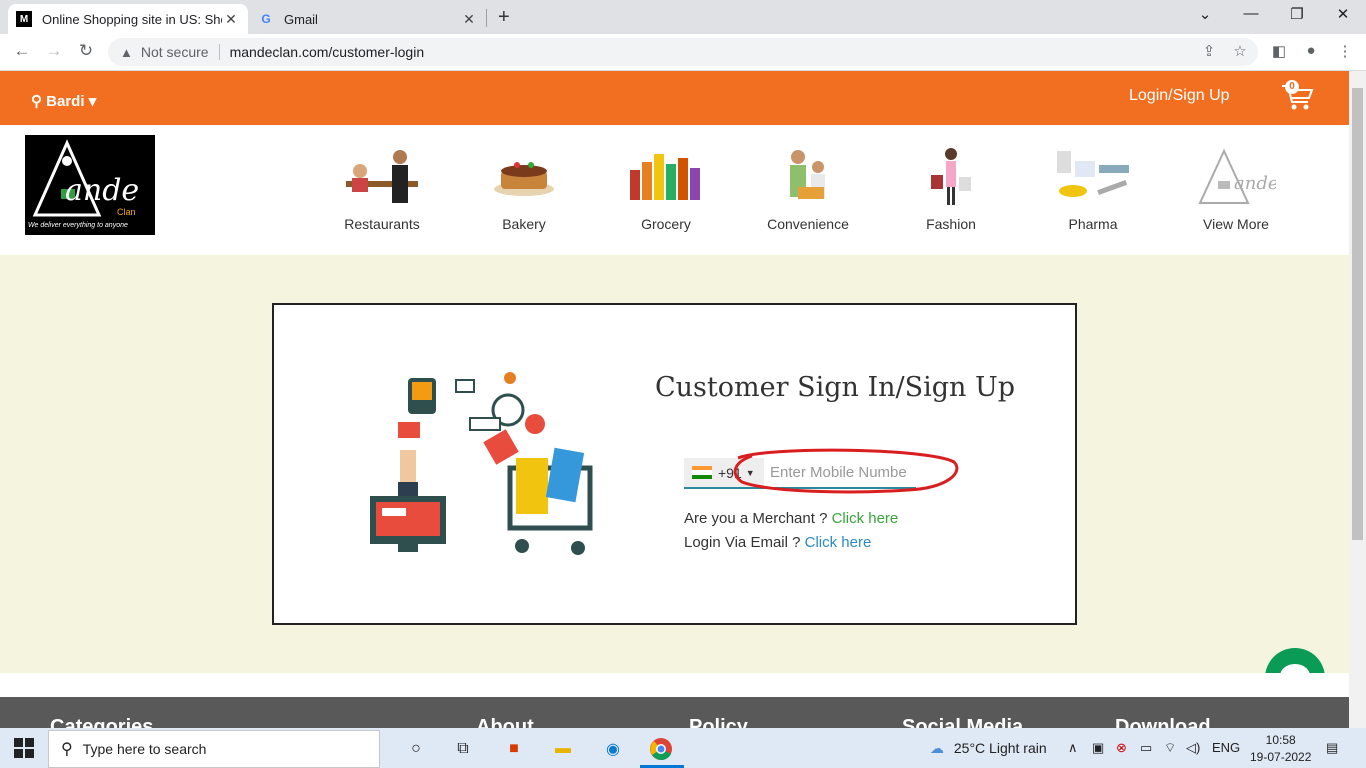  Describe the element at coordinates (1121, 748) in the screenshot. I see `network-error-icon: ⊗` at that location.